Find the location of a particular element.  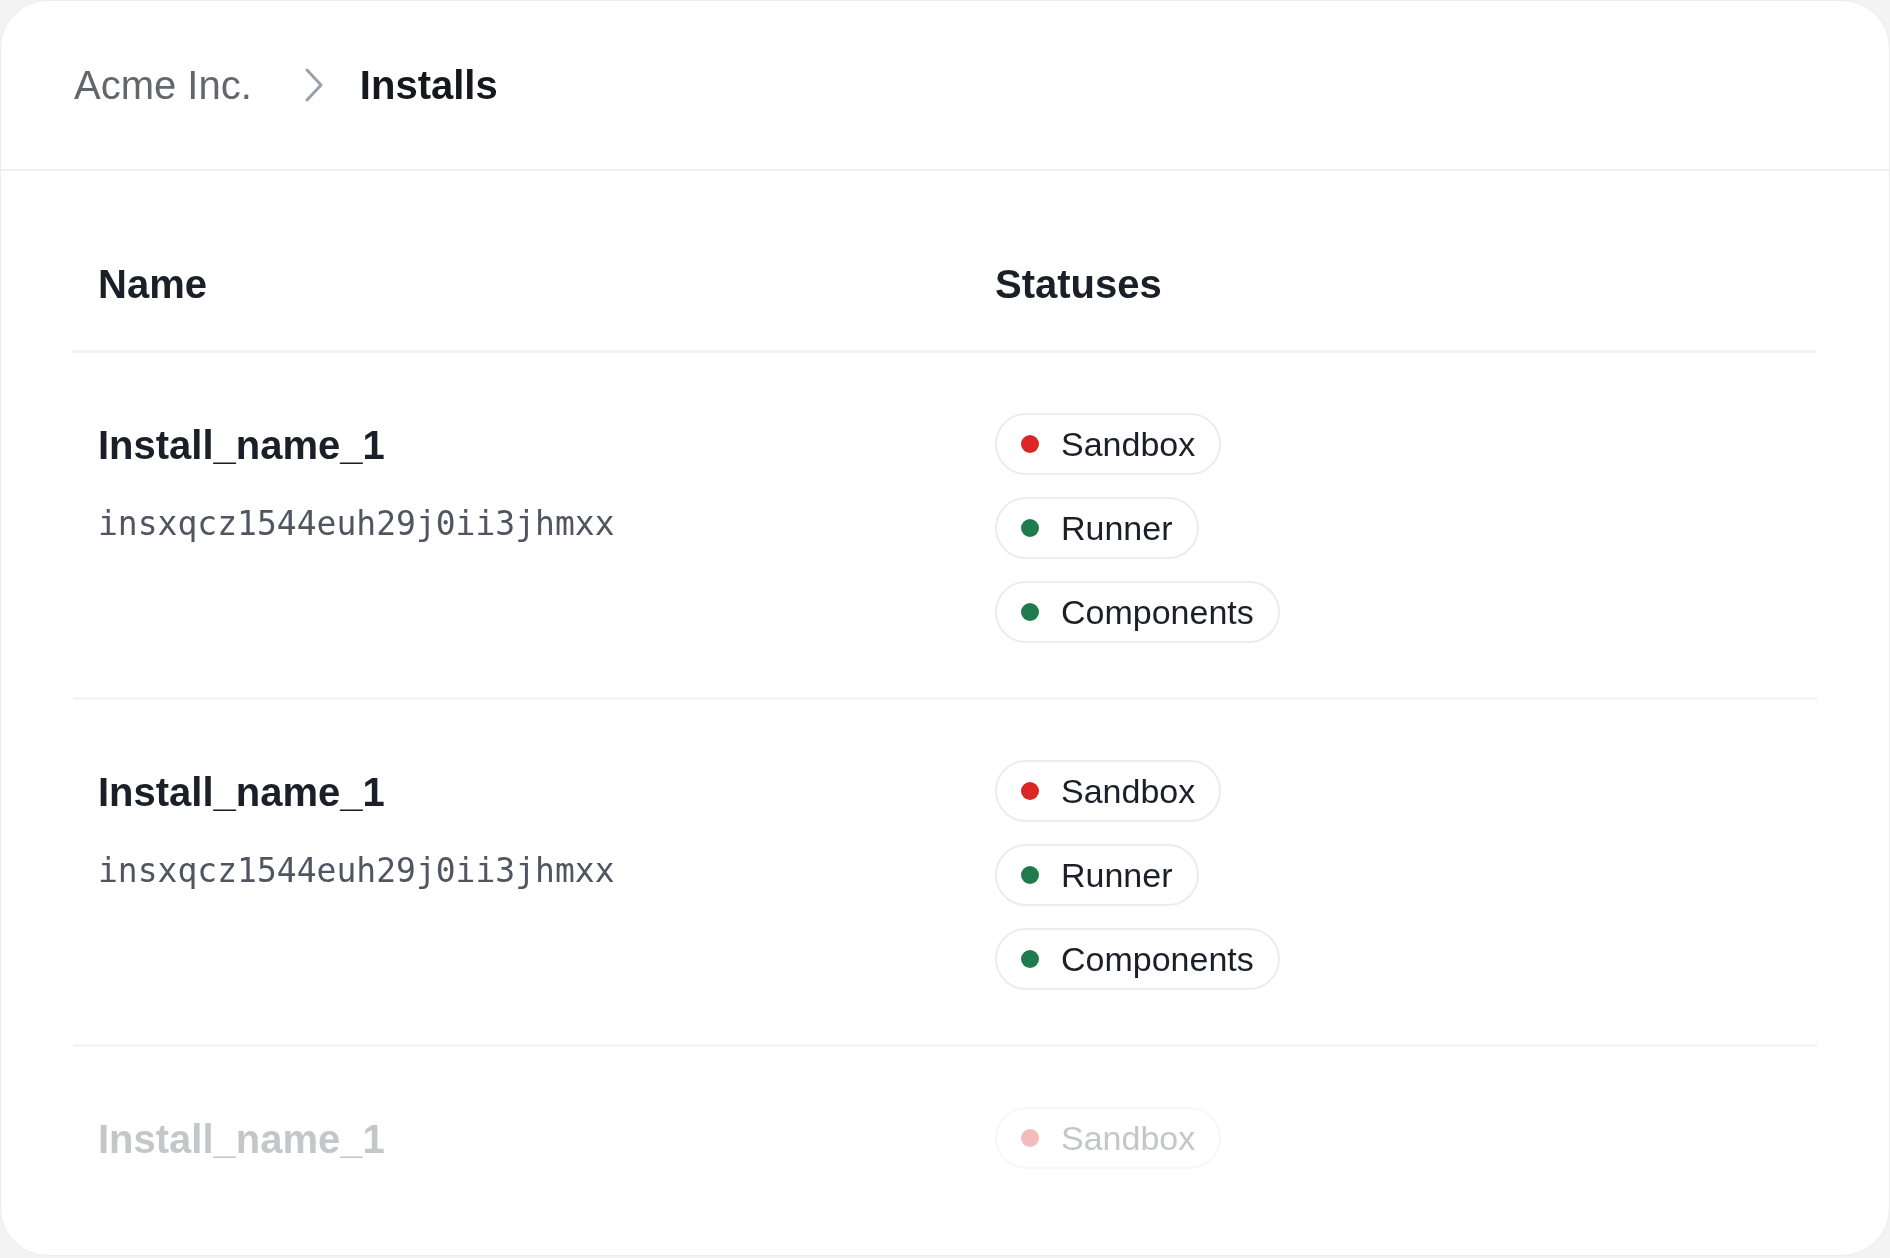

chevron-right-icon is located at coordinates (313, 85).